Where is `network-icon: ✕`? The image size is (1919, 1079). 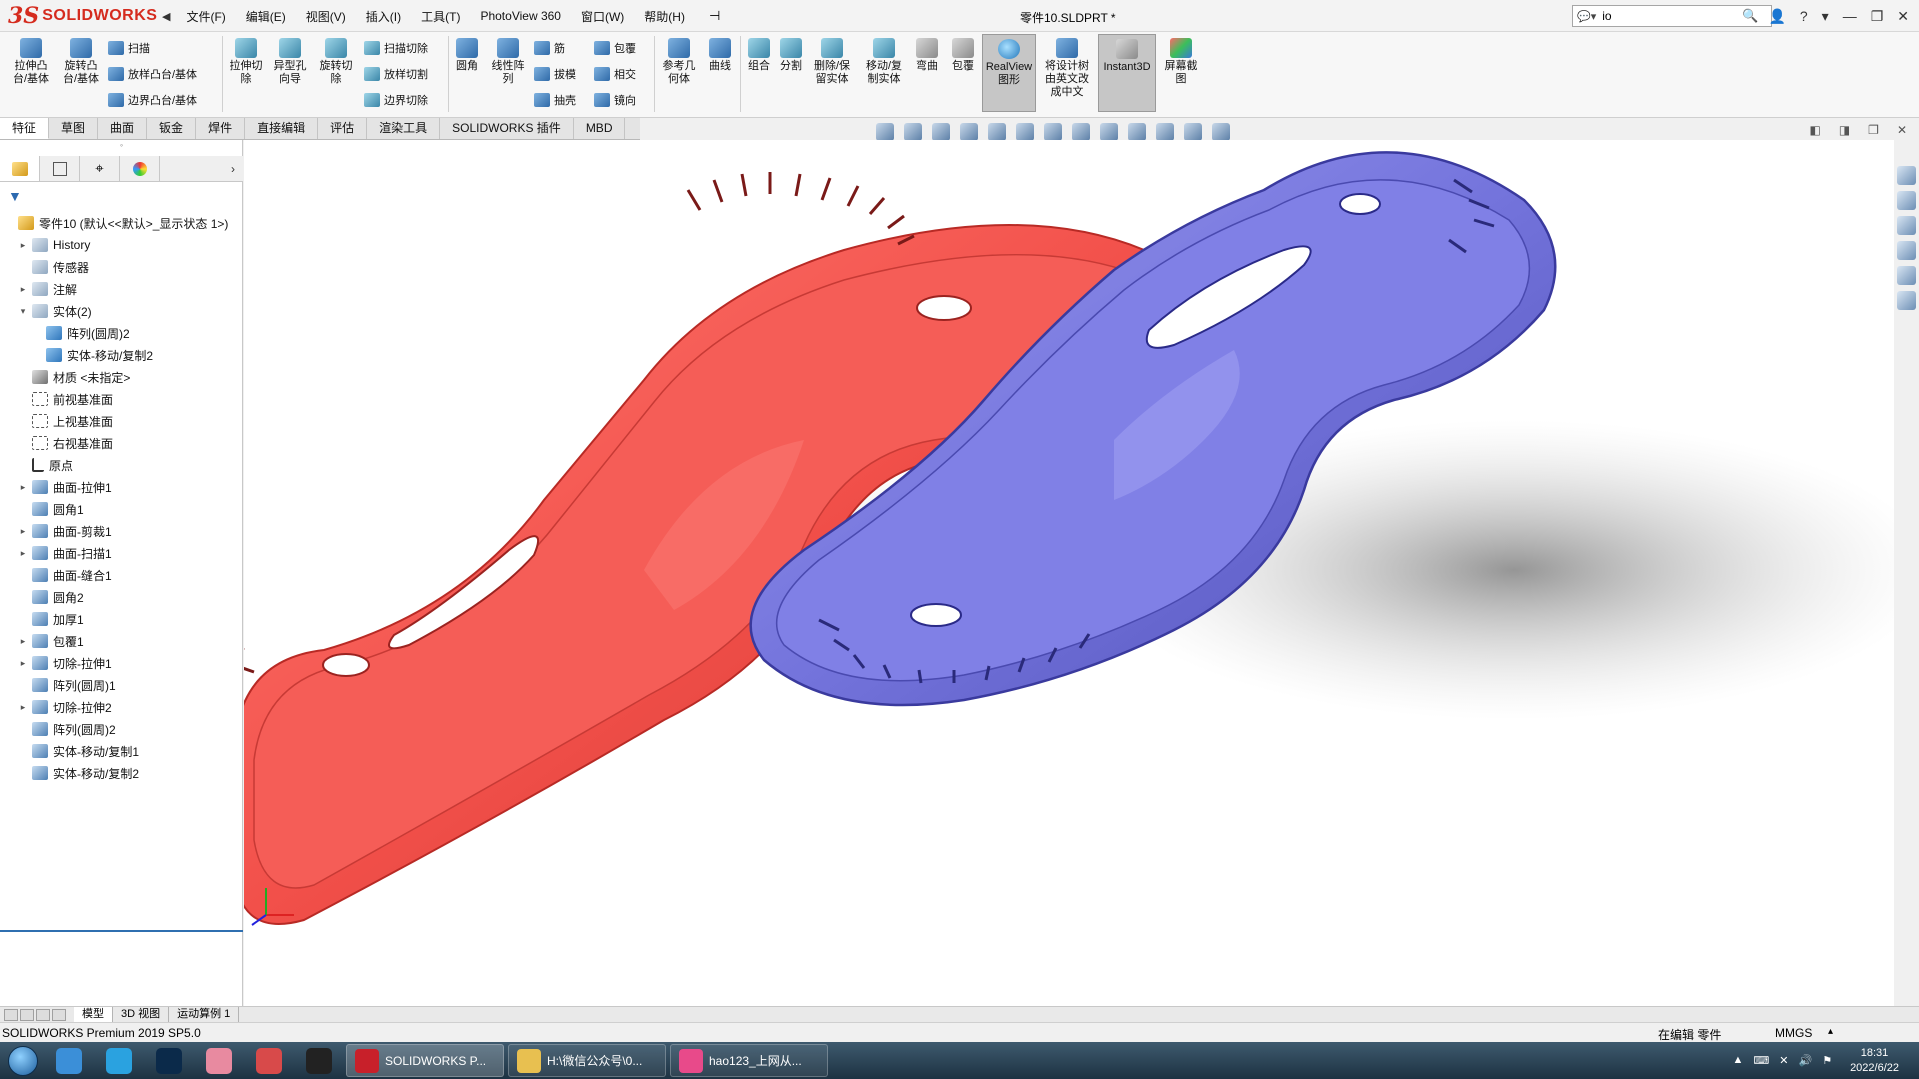
network-icon: ✕ is located at coordinates (1783, 1060).